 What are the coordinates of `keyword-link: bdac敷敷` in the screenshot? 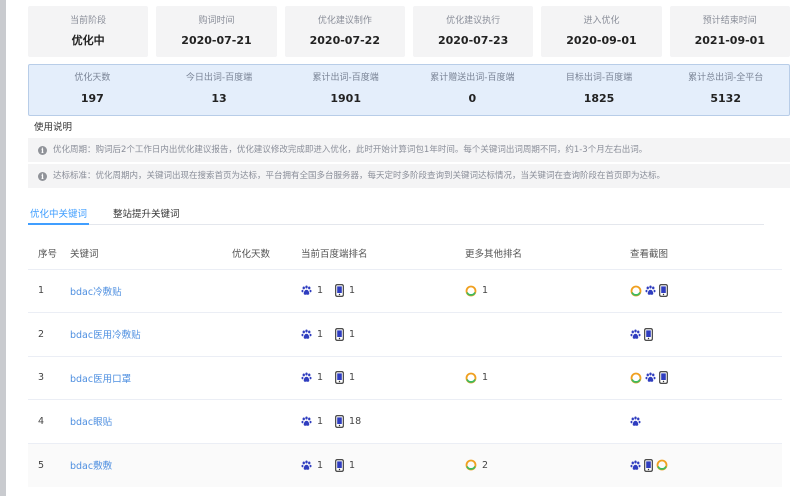 It's located at (91, 466).